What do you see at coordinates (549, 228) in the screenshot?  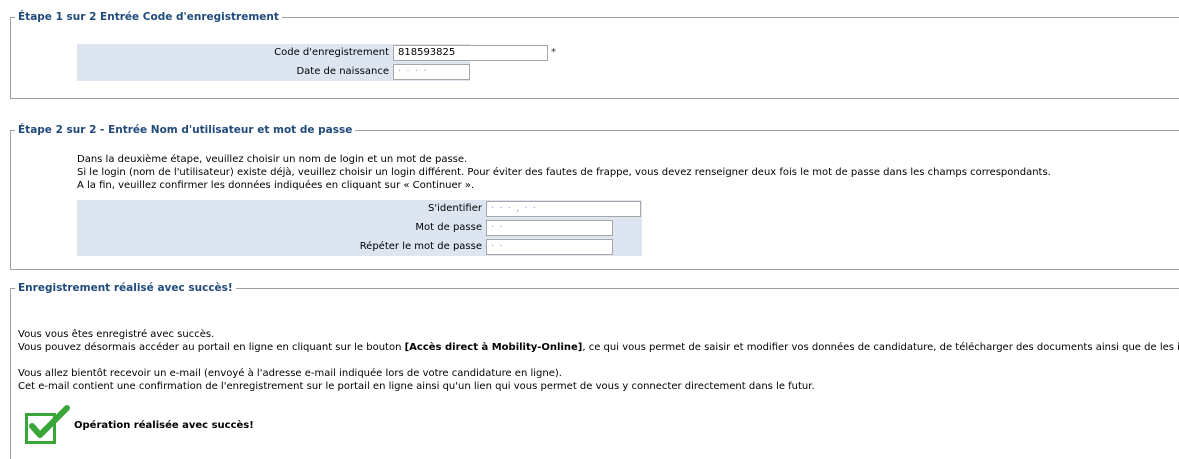 I see `password-input: · ·` at bounding box center [549, 228].